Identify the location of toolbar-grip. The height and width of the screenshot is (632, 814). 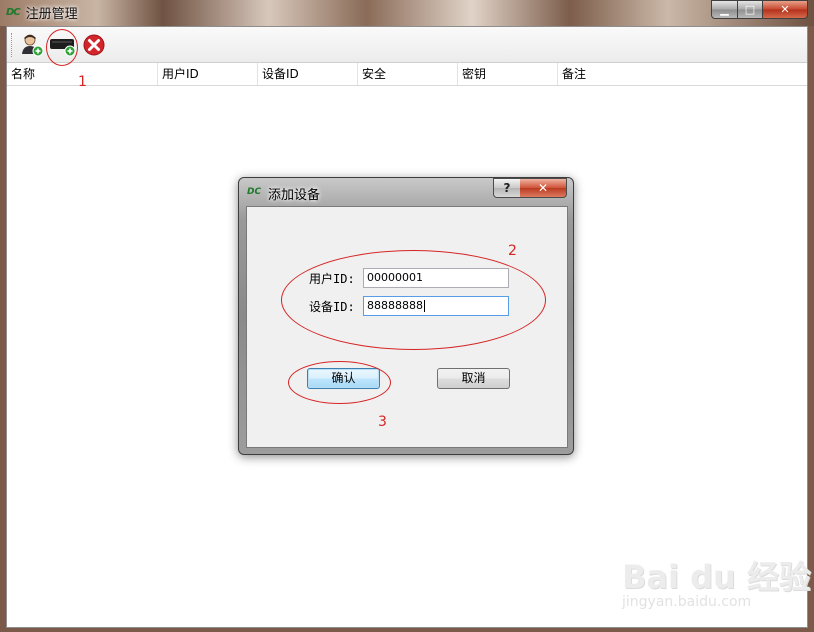
(12, 45).